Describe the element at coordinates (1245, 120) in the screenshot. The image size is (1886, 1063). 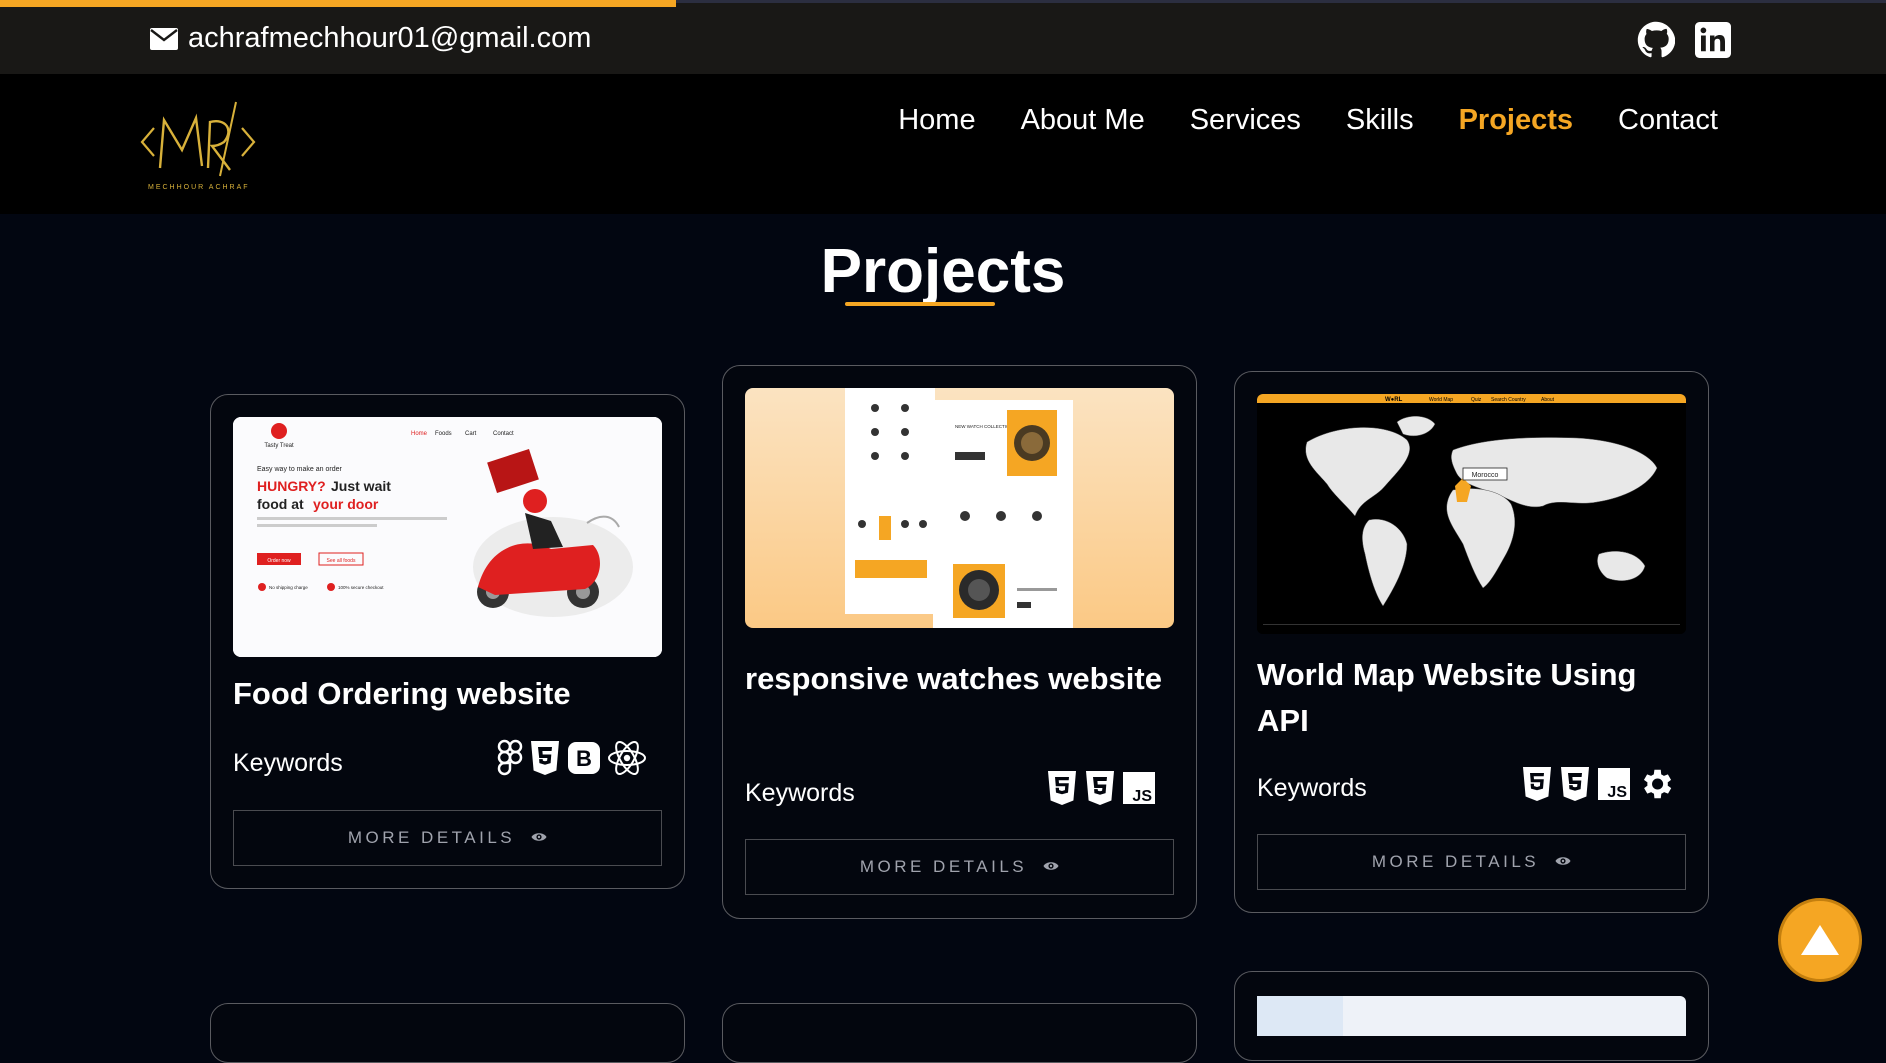
I see `nav-services: Services` at that location.